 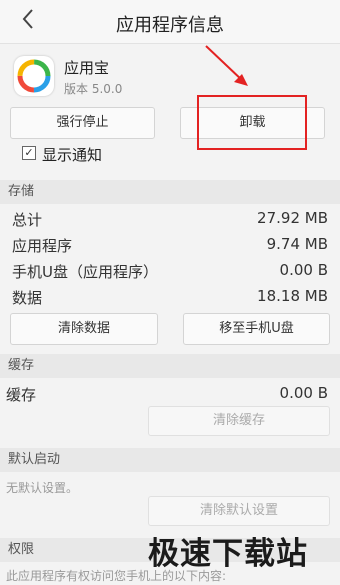 What do you see at coordinates (42, 246) in the screenshot?
I see `storage-app-label: 应用程序` at bounding box center [42, 246].